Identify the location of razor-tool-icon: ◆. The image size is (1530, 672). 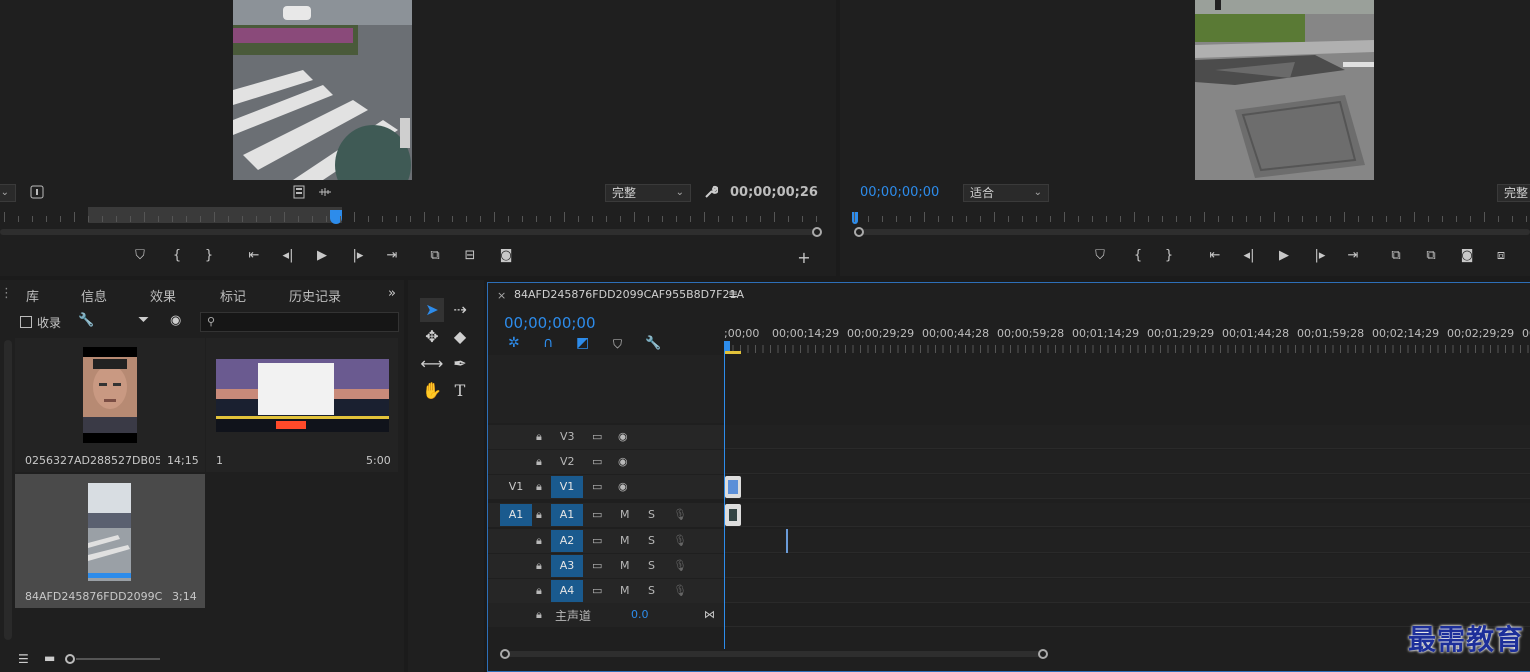
(460, 337).